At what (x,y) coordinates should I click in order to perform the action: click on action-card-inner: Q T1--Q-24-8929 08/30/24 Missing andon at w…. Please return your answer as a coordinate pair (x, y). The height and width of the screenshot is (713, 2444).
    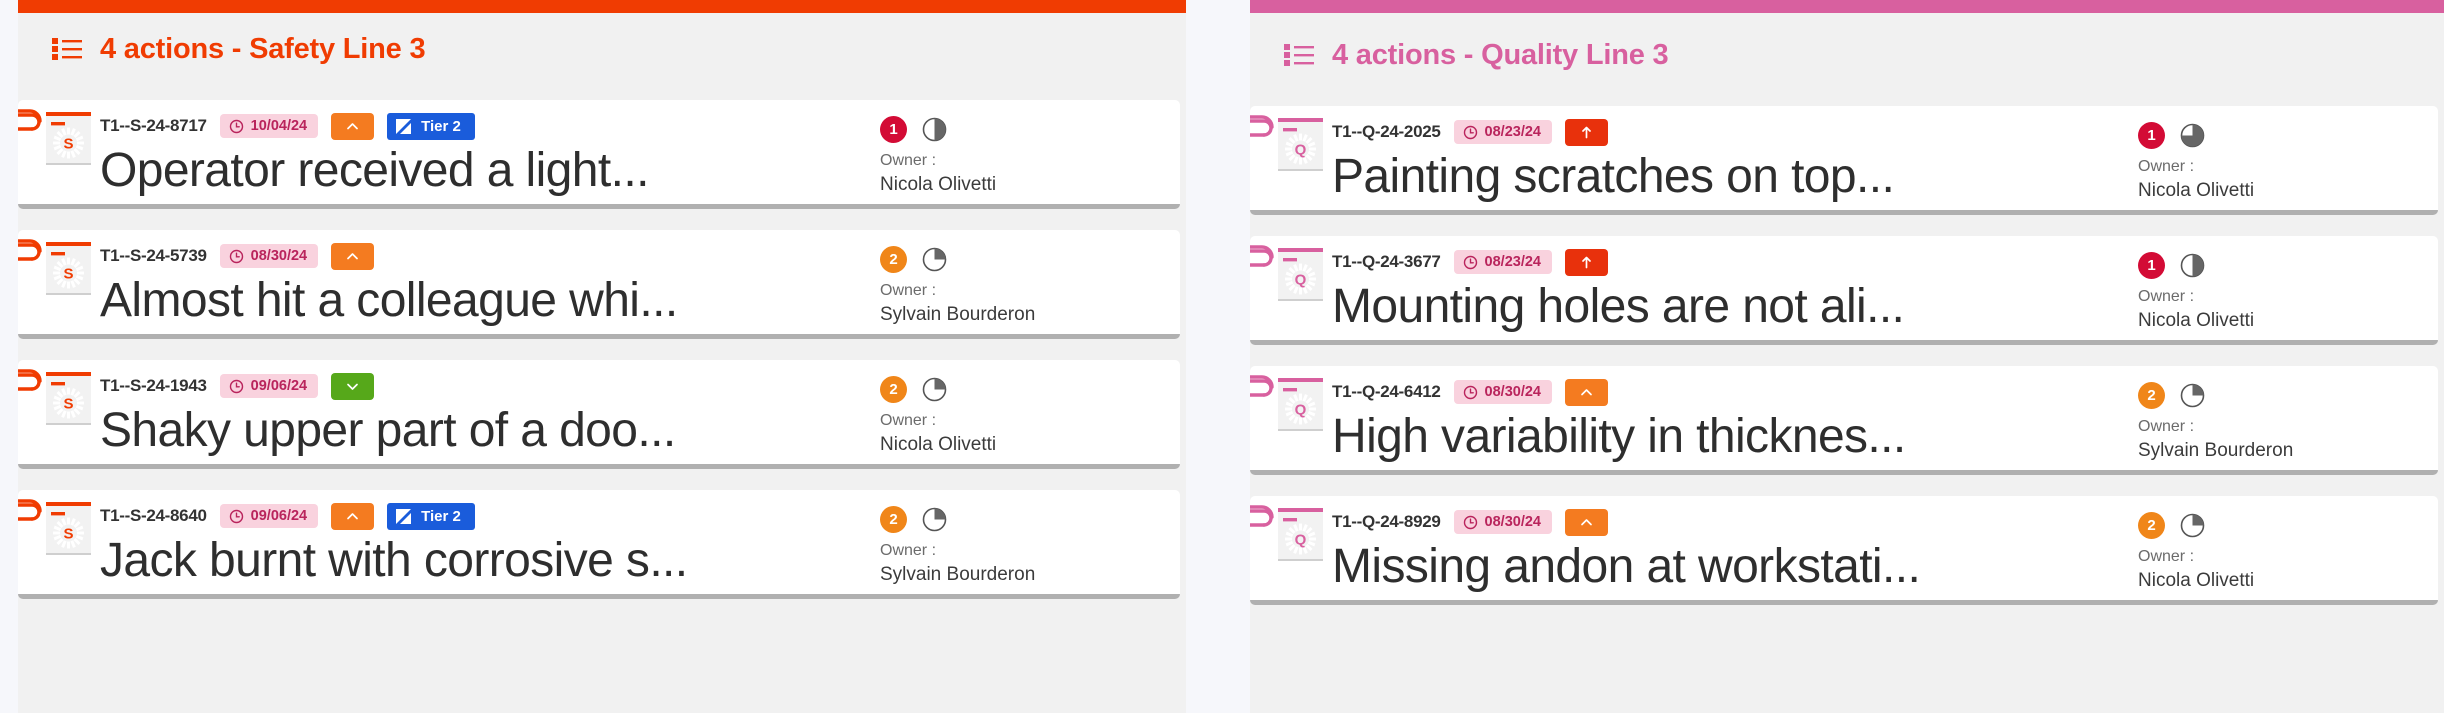
    Looking at the image, I should click on (1844, 548).